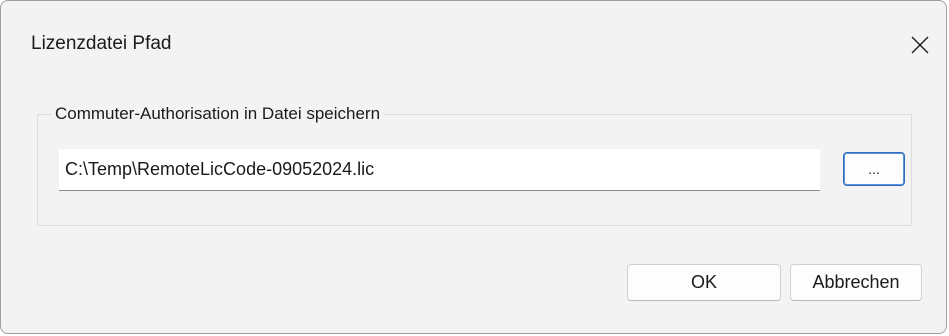 The width and height of the screenshot is (949, 336). I want to click on close-button, so click(920, 45).